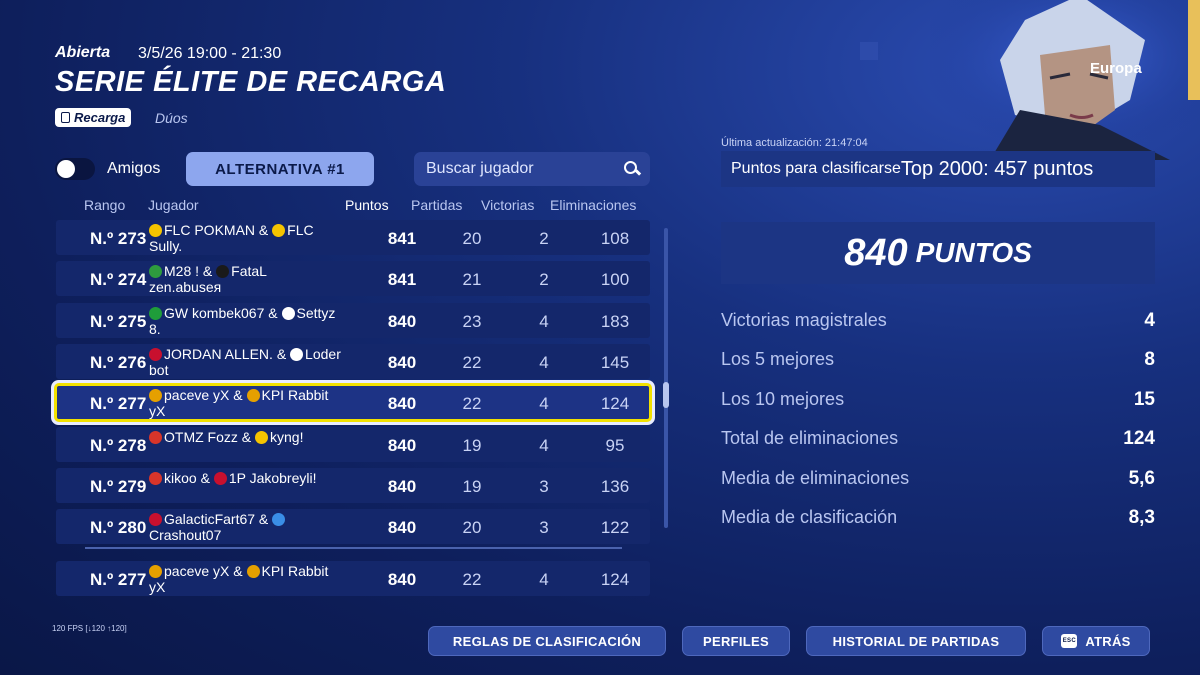  What do you see at coordinates (66, 169) in the screenshot?
I see `toggle-knob` at bounding box center [66, 169].